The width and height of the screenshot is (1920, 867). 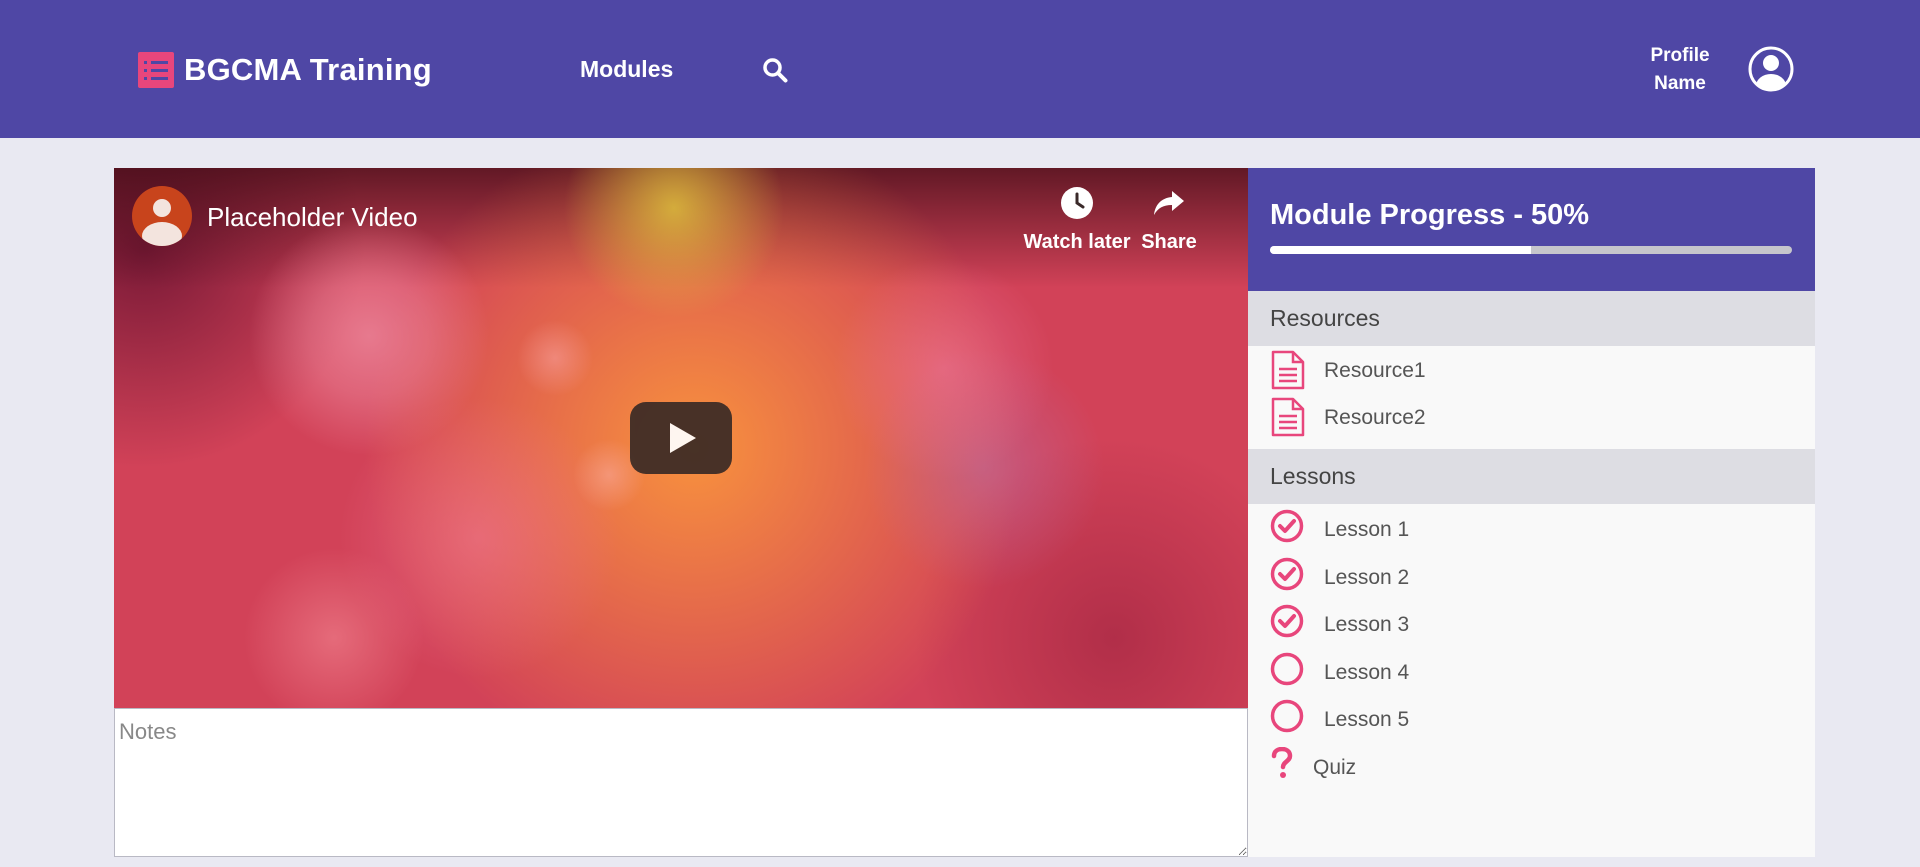 What do you see at coordinates (1367, 577) in the screenshot?
I see `lesson-label: Lesson 2` at bounding box center [1367, 577].